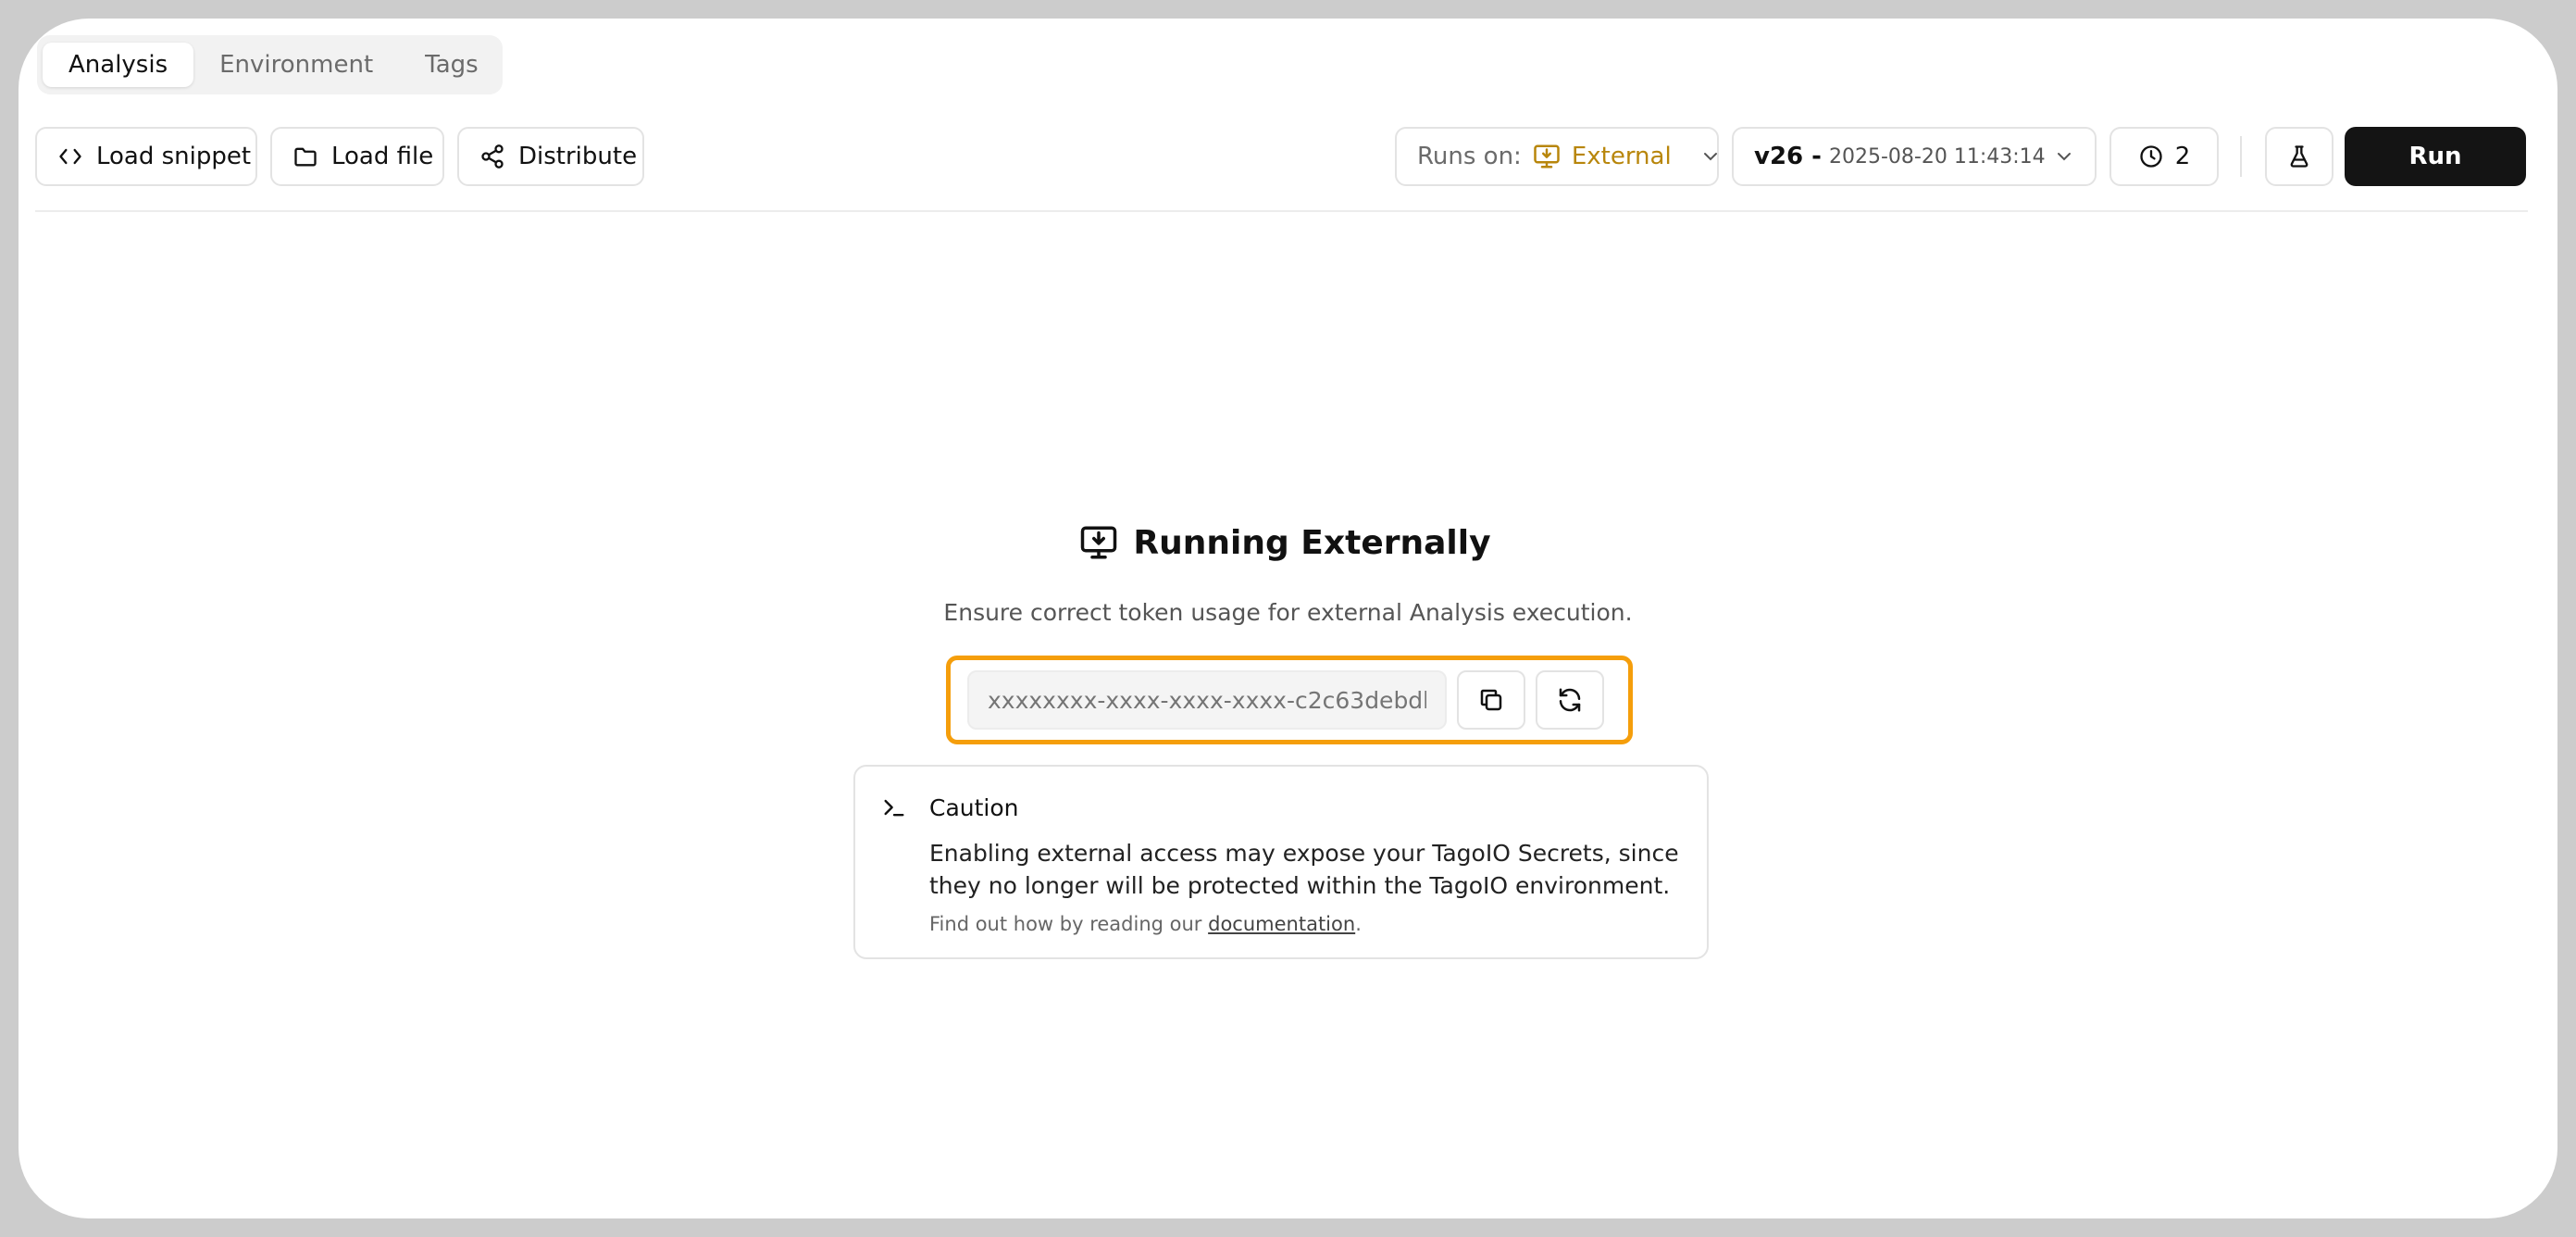  I want to click on terminal-icon, so click(894, 808).